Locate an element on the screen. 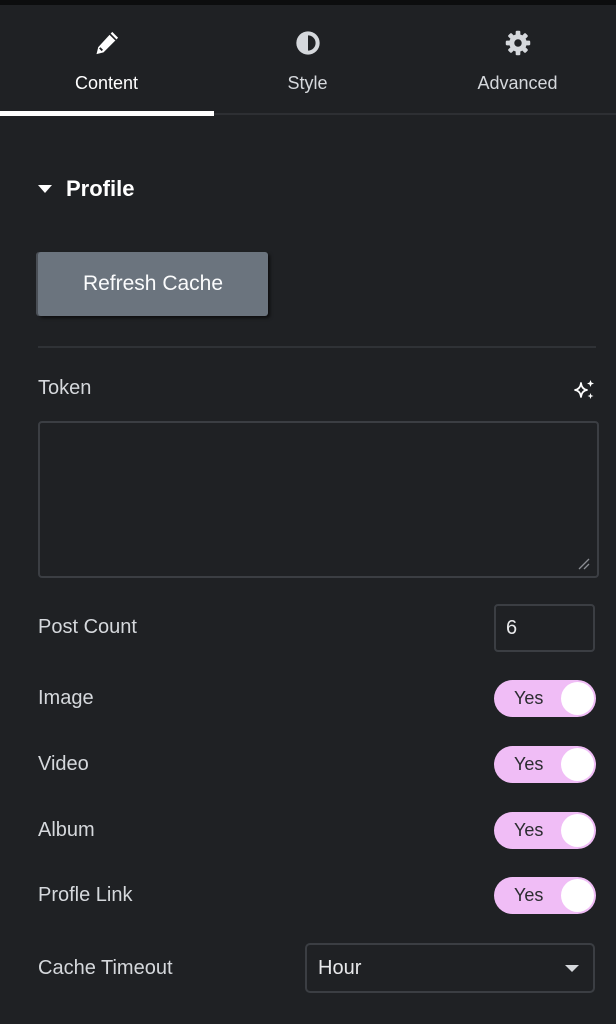 The width and height of the screenshot is (616, 1024). album-label: Album is located at coordinates (66, 830).